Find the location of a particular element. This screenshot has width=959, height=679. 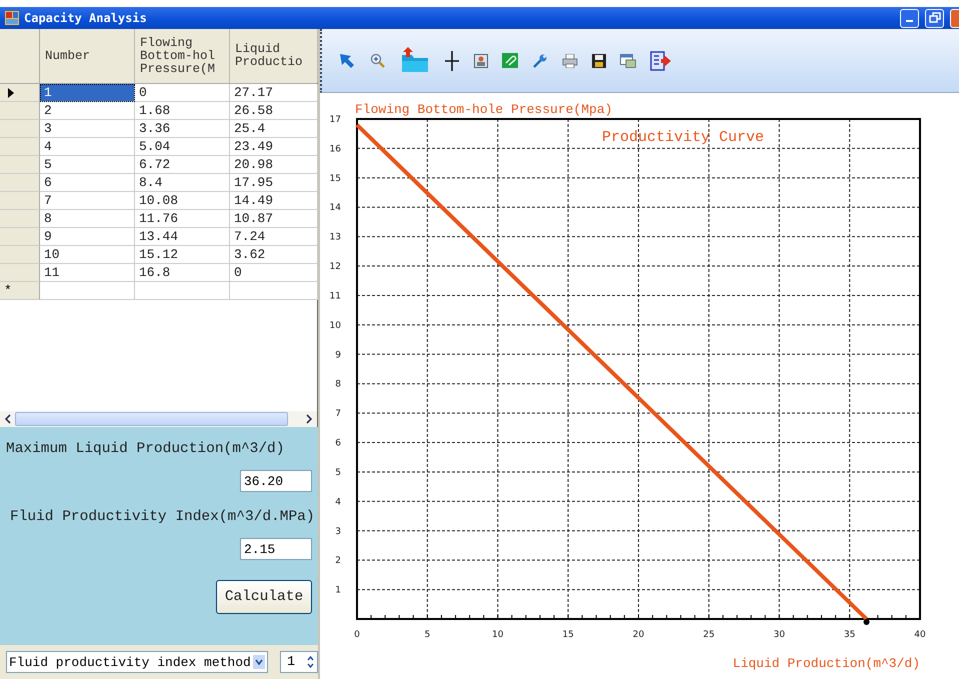

x-tick-label: 20 is located at coordinates (638, 635).